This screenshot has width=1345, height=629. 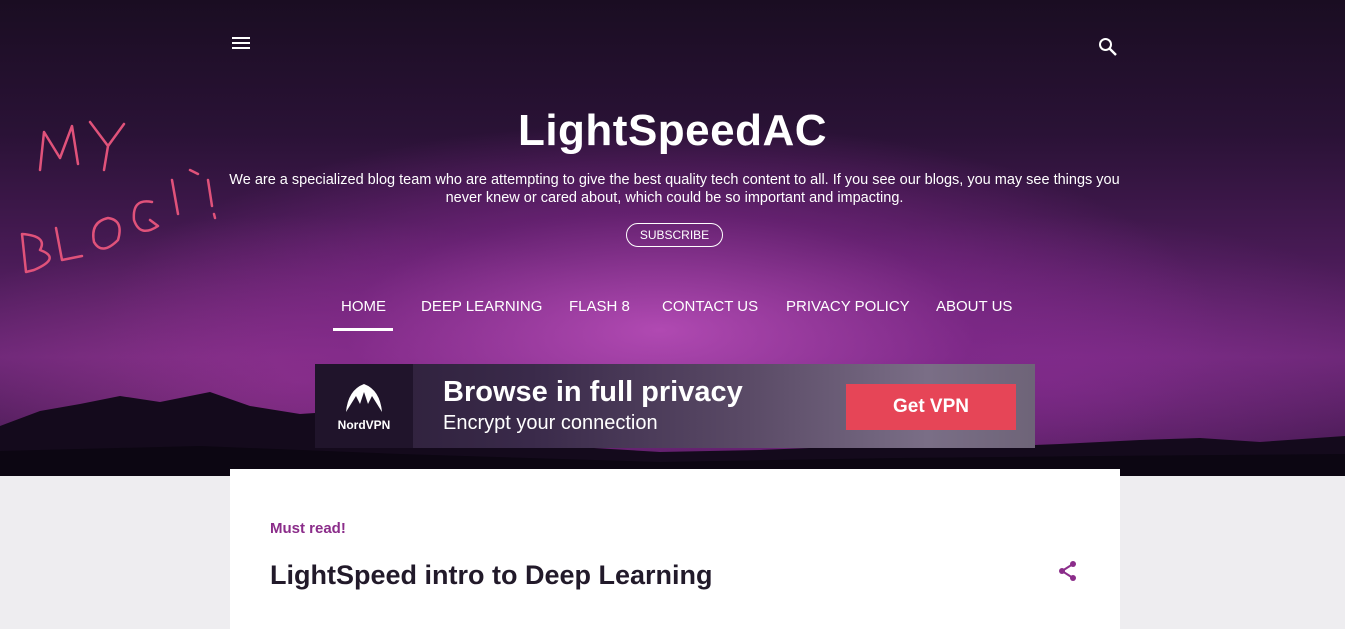 What do you see at coordinates (593, 392) in the screenshot?
I see `ad-headline: Browse in full privacy` at bounding box center [593, 392].